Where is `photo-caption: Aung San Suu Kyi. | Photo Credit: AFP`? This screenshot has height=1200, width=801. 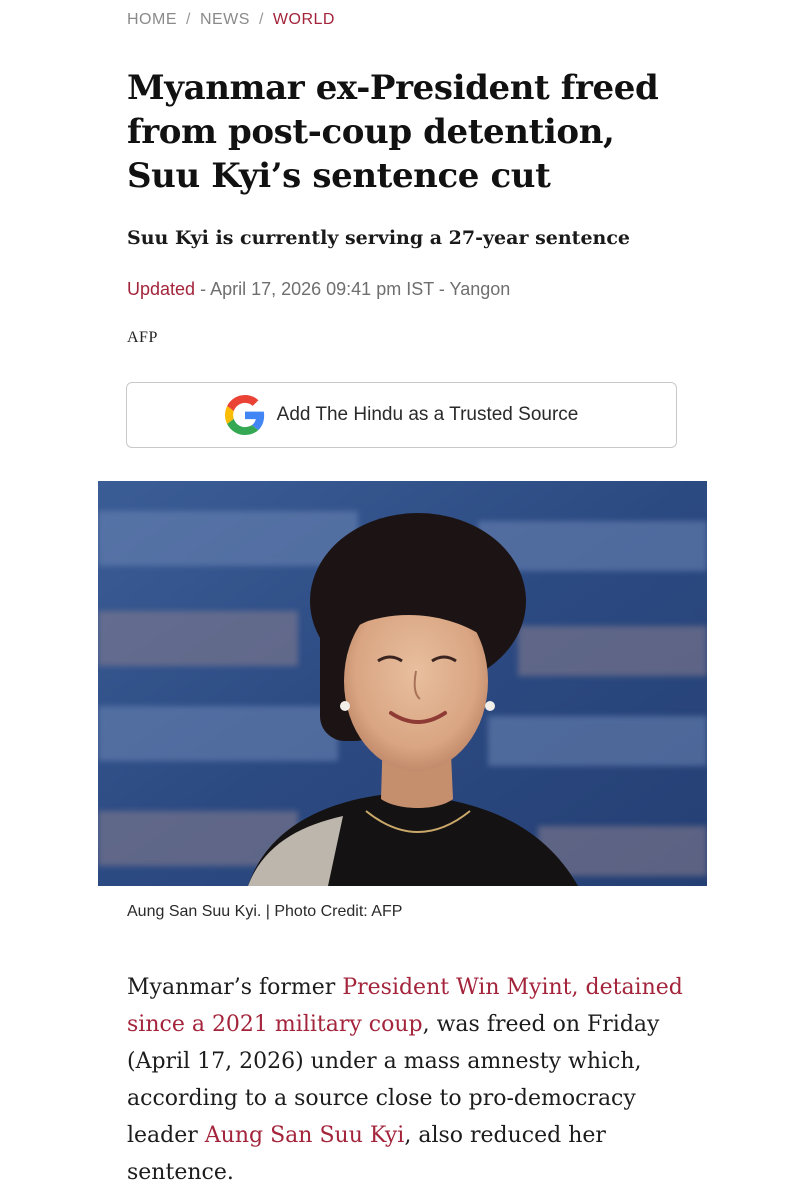
photo-caption: Aung San Suu Kyi. | Photo Credit: AFP is located at coordinates (265, 911).